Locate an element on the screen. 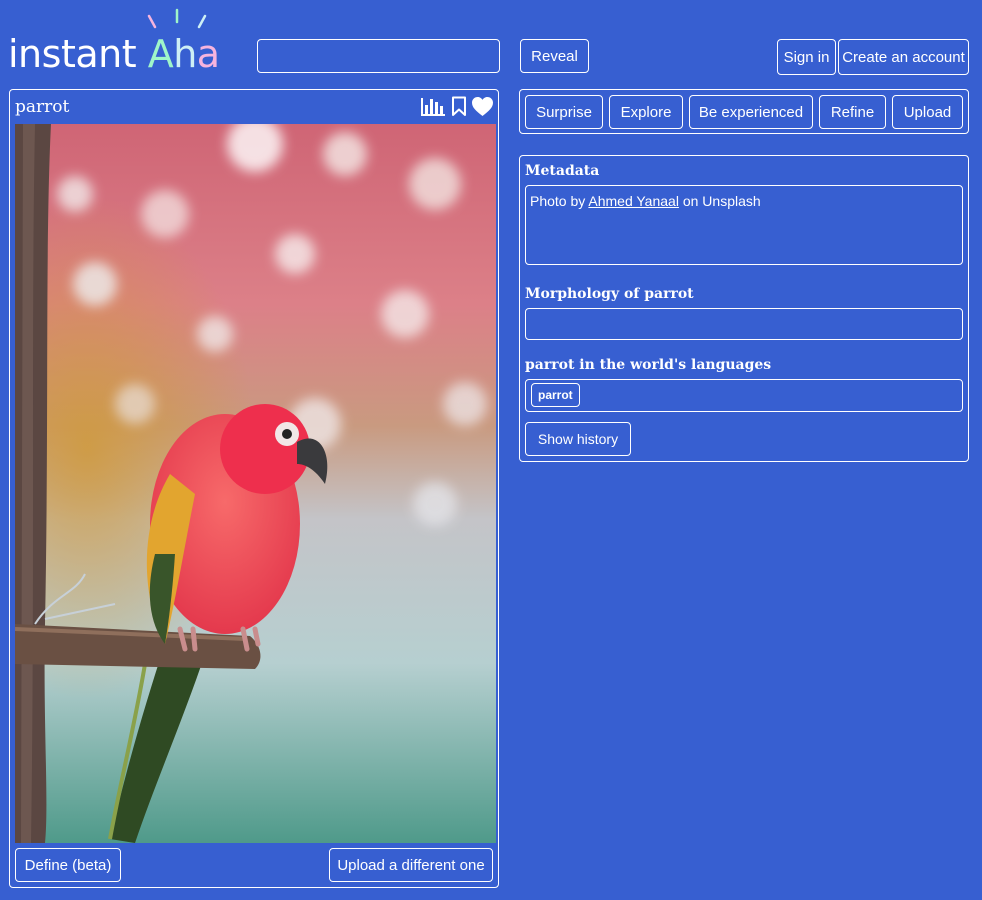 The height and width of the screenshot is (900, 982). be-experienced-button: Be experienced is located at coordinates (751, 112).